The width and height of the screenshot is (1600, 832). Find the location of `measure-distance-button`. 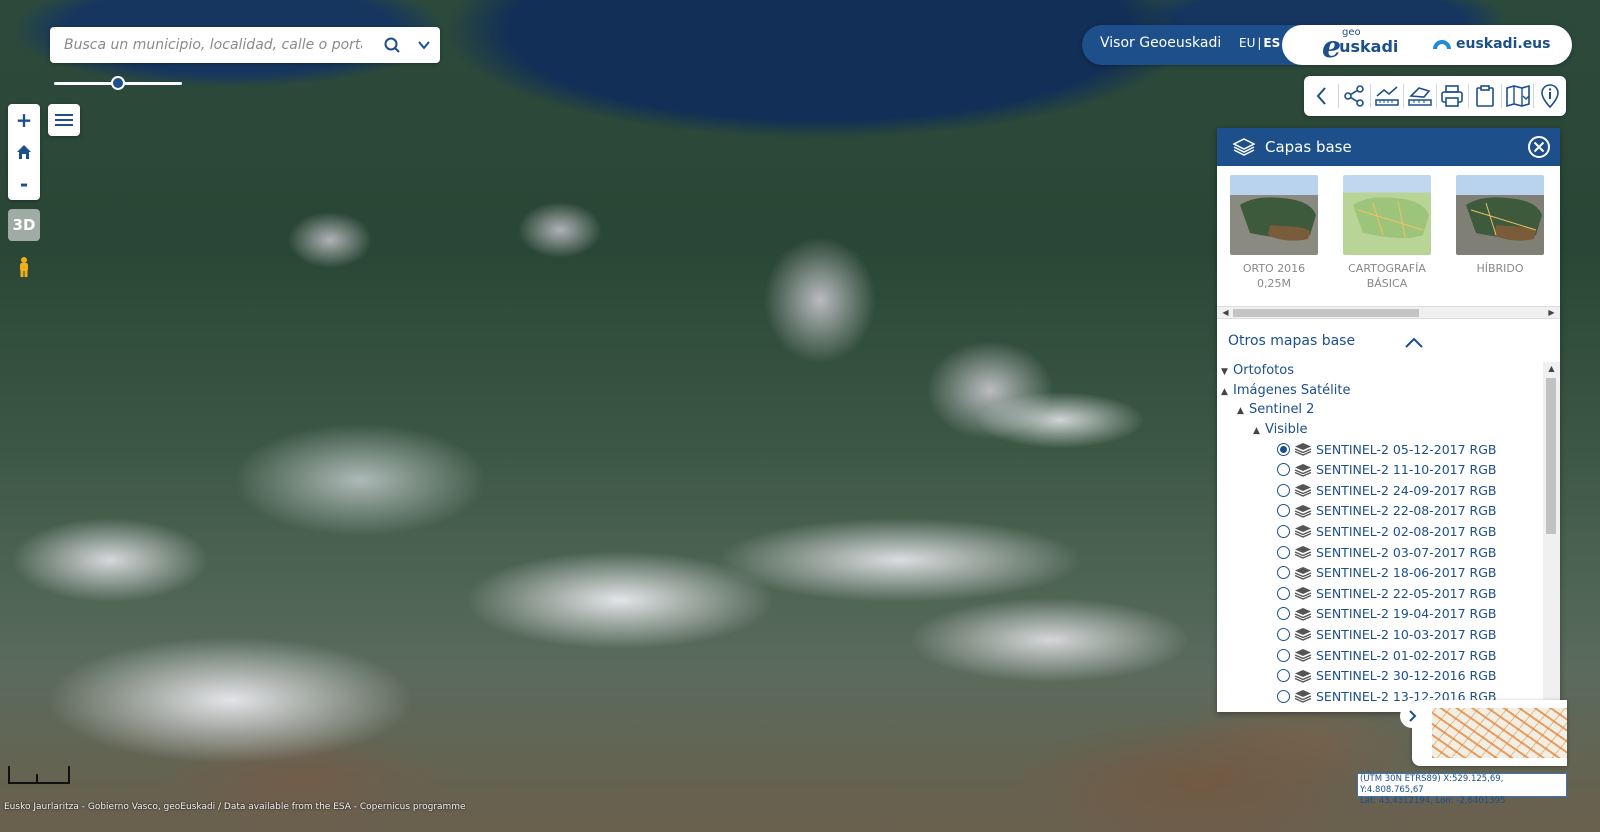

measure-distance-button is located at coordinates (1387, 96).